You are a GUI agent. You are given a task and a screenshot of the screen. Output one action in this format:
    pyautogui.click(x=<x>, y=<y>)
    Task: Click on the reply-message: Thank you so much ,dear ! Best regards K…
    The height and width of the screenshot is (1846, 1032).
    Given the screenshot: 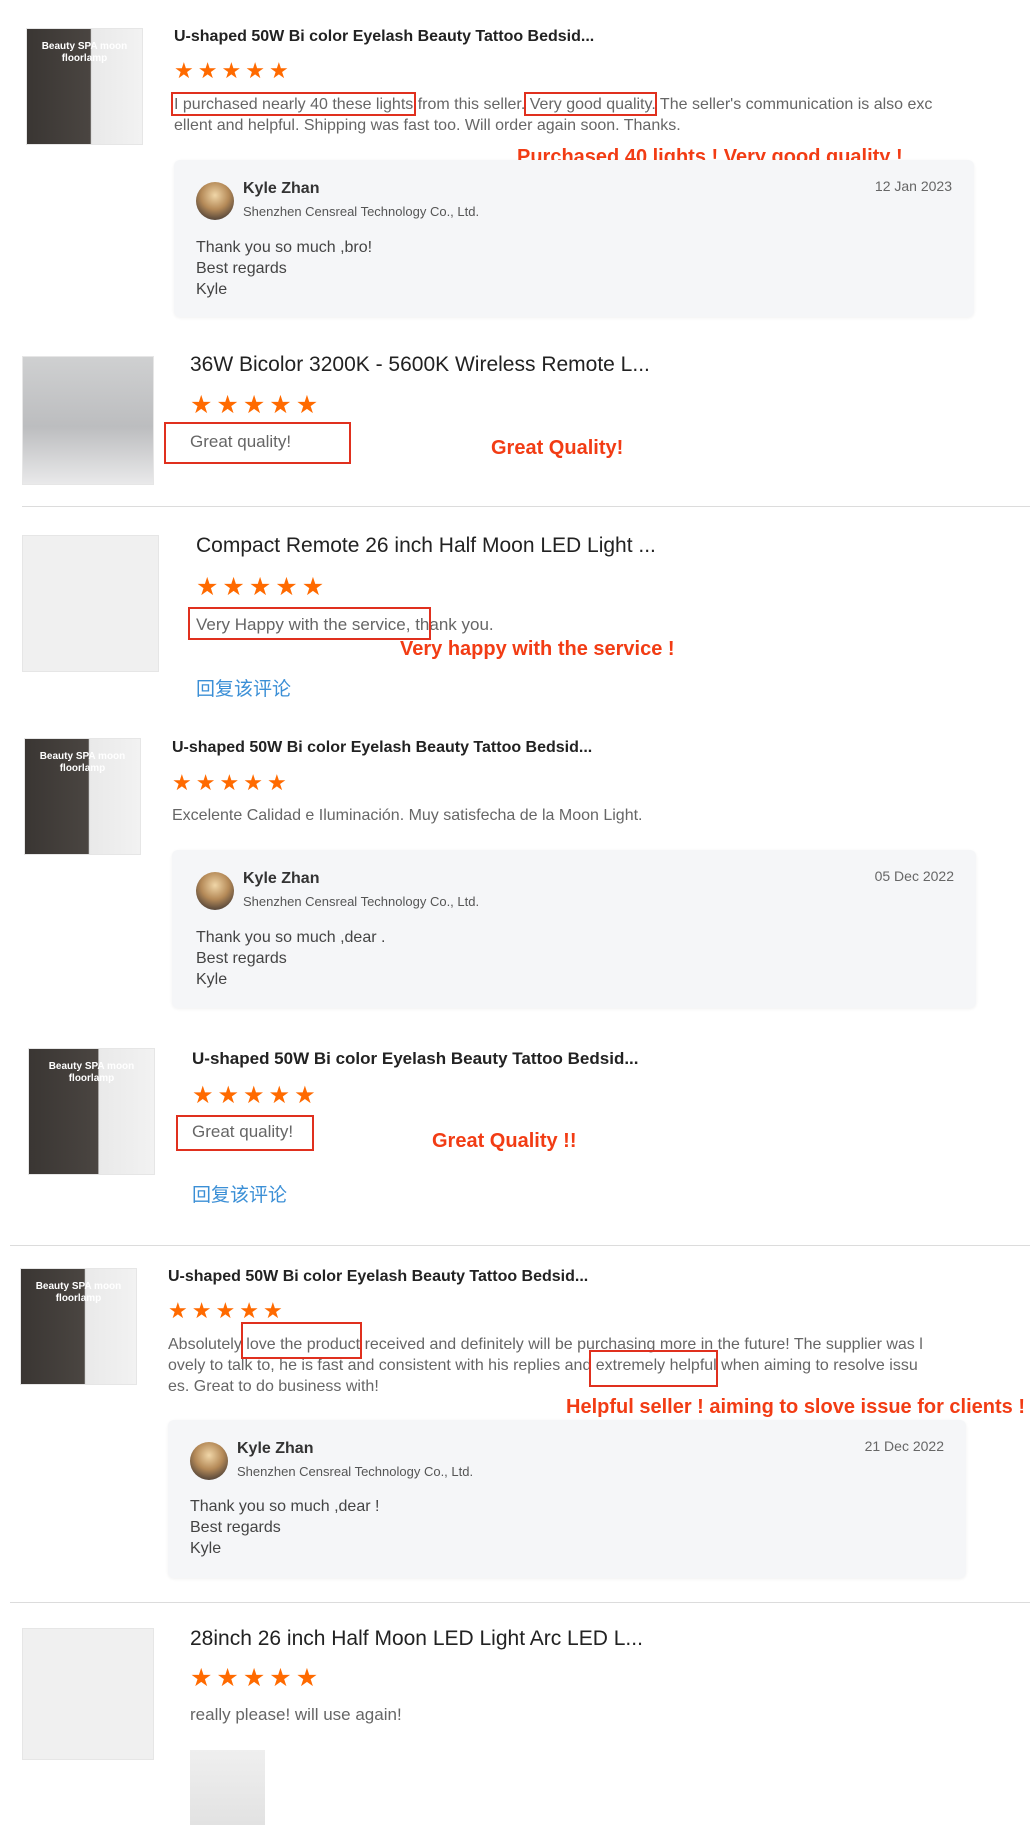 What is the action you would take?
    pyautogui.click(x=284, y=1527)
    